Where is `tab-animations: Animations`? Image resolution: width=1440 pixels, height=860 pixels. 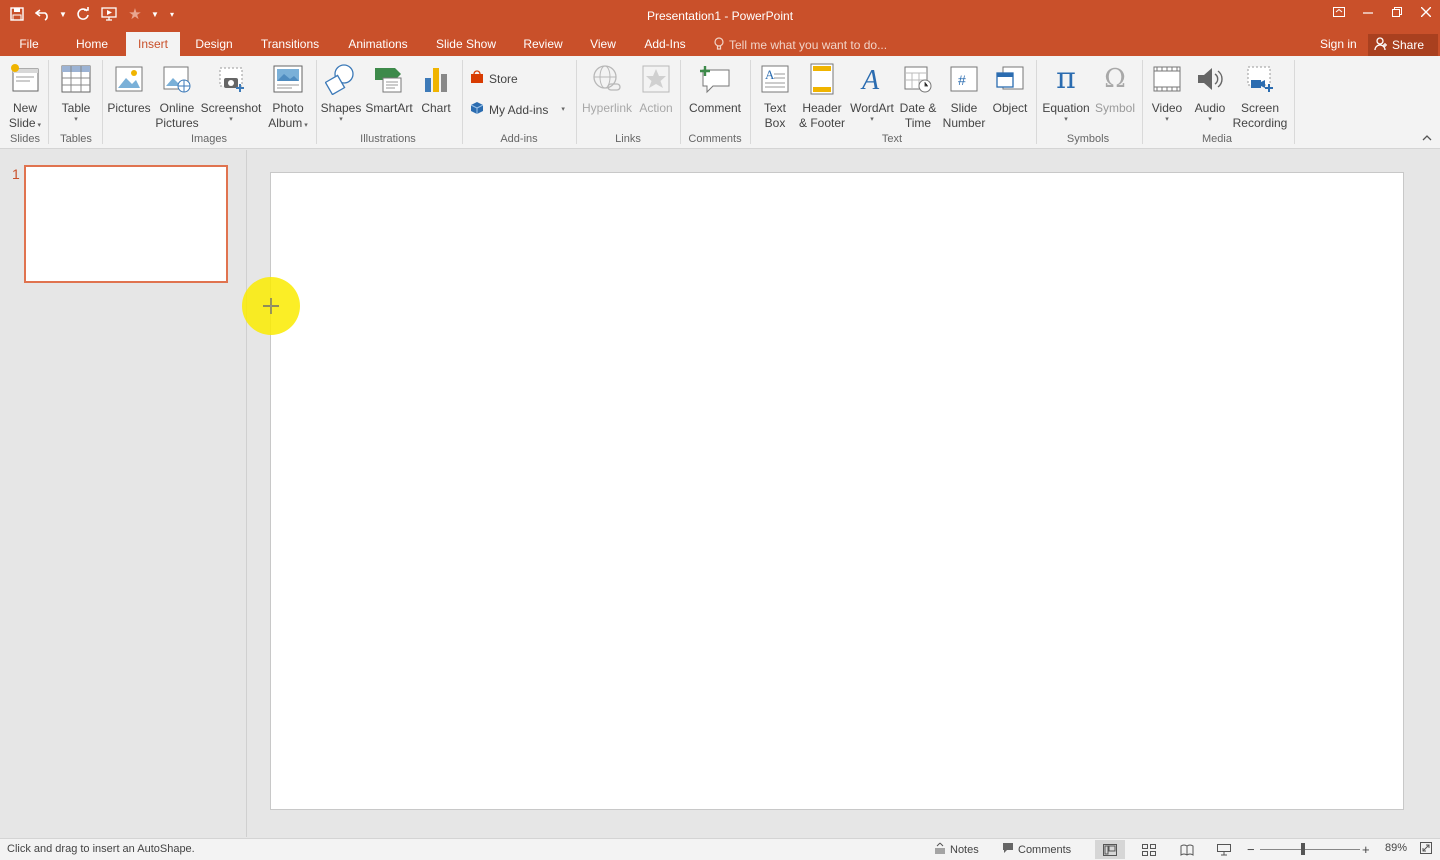 tab-animations: Animations is located at coordinates (378, 44).